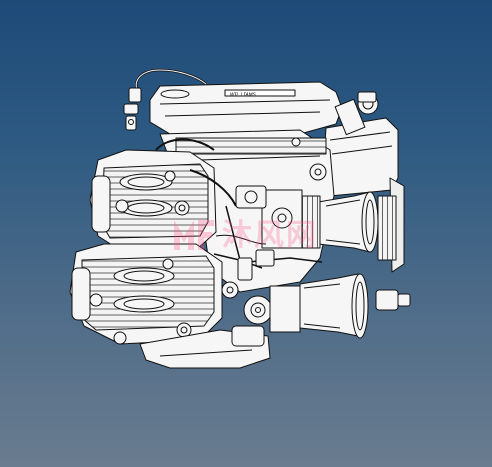  I want to click on watermark-text: 沐风网, so click(270, 235).